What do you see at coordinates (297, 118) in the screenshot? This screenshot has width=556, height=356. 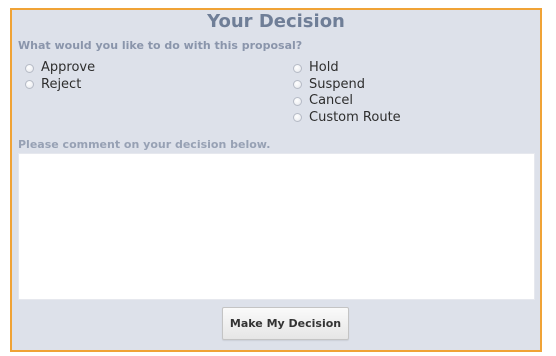 I see `custom-route-radio` at bounding box center [297, 118].